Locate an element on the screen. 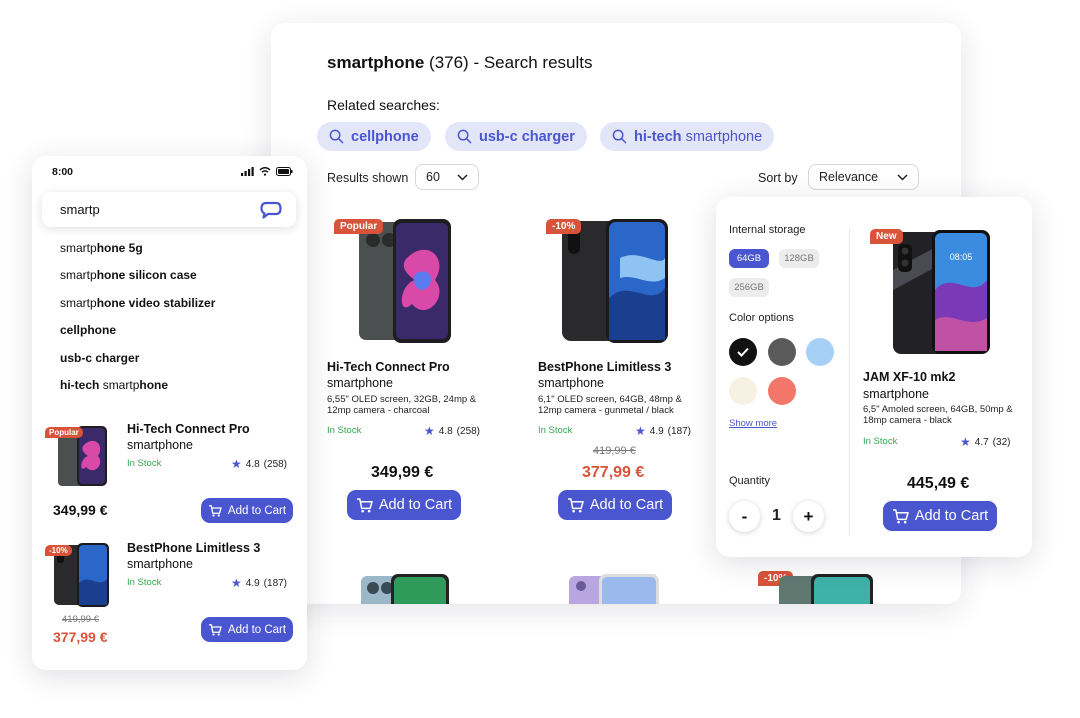  storage-option-64gb: 64GB is located at coordinates (749, 258).